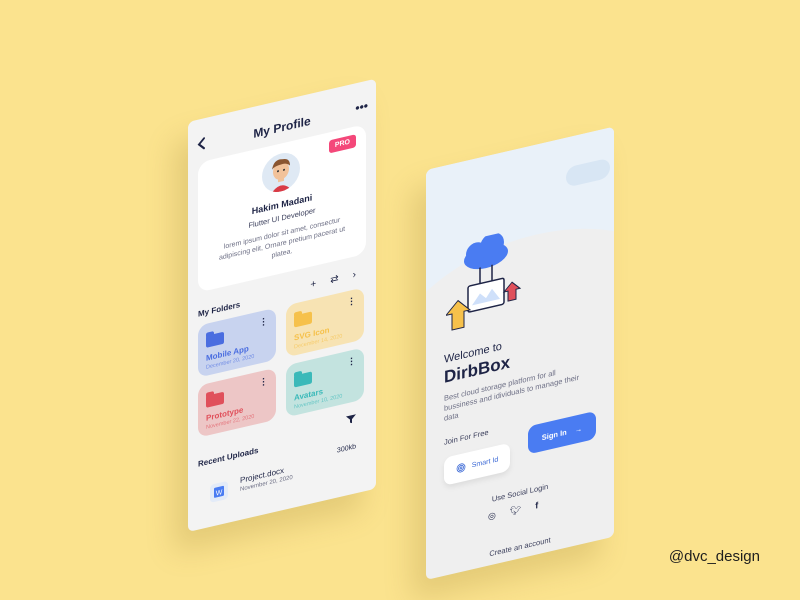  Describe the element at coordinates (219, 309) in the screenshot. I see `folders-title: My Folders` at that location.